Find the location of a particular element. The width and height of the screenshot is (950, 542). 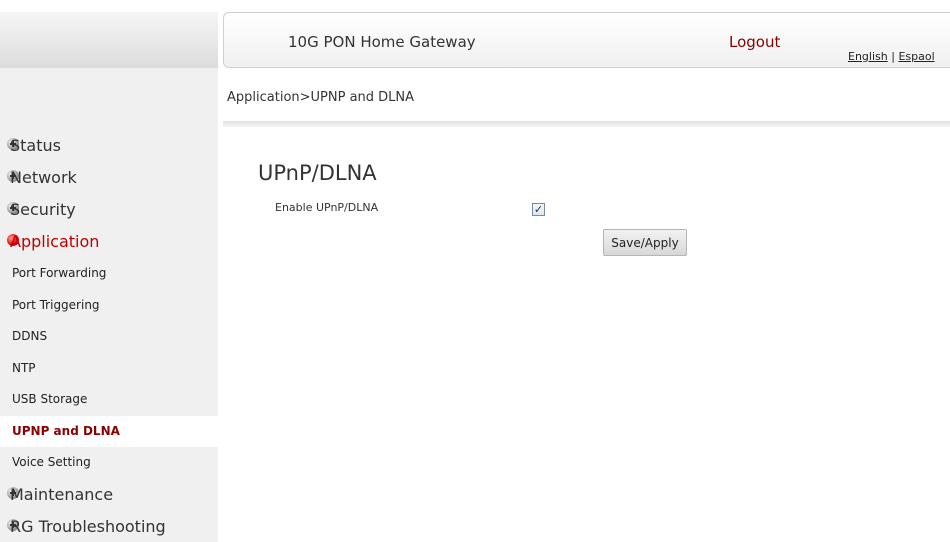

language-switcher: English | Espaol is located at coordinates (891, 56).